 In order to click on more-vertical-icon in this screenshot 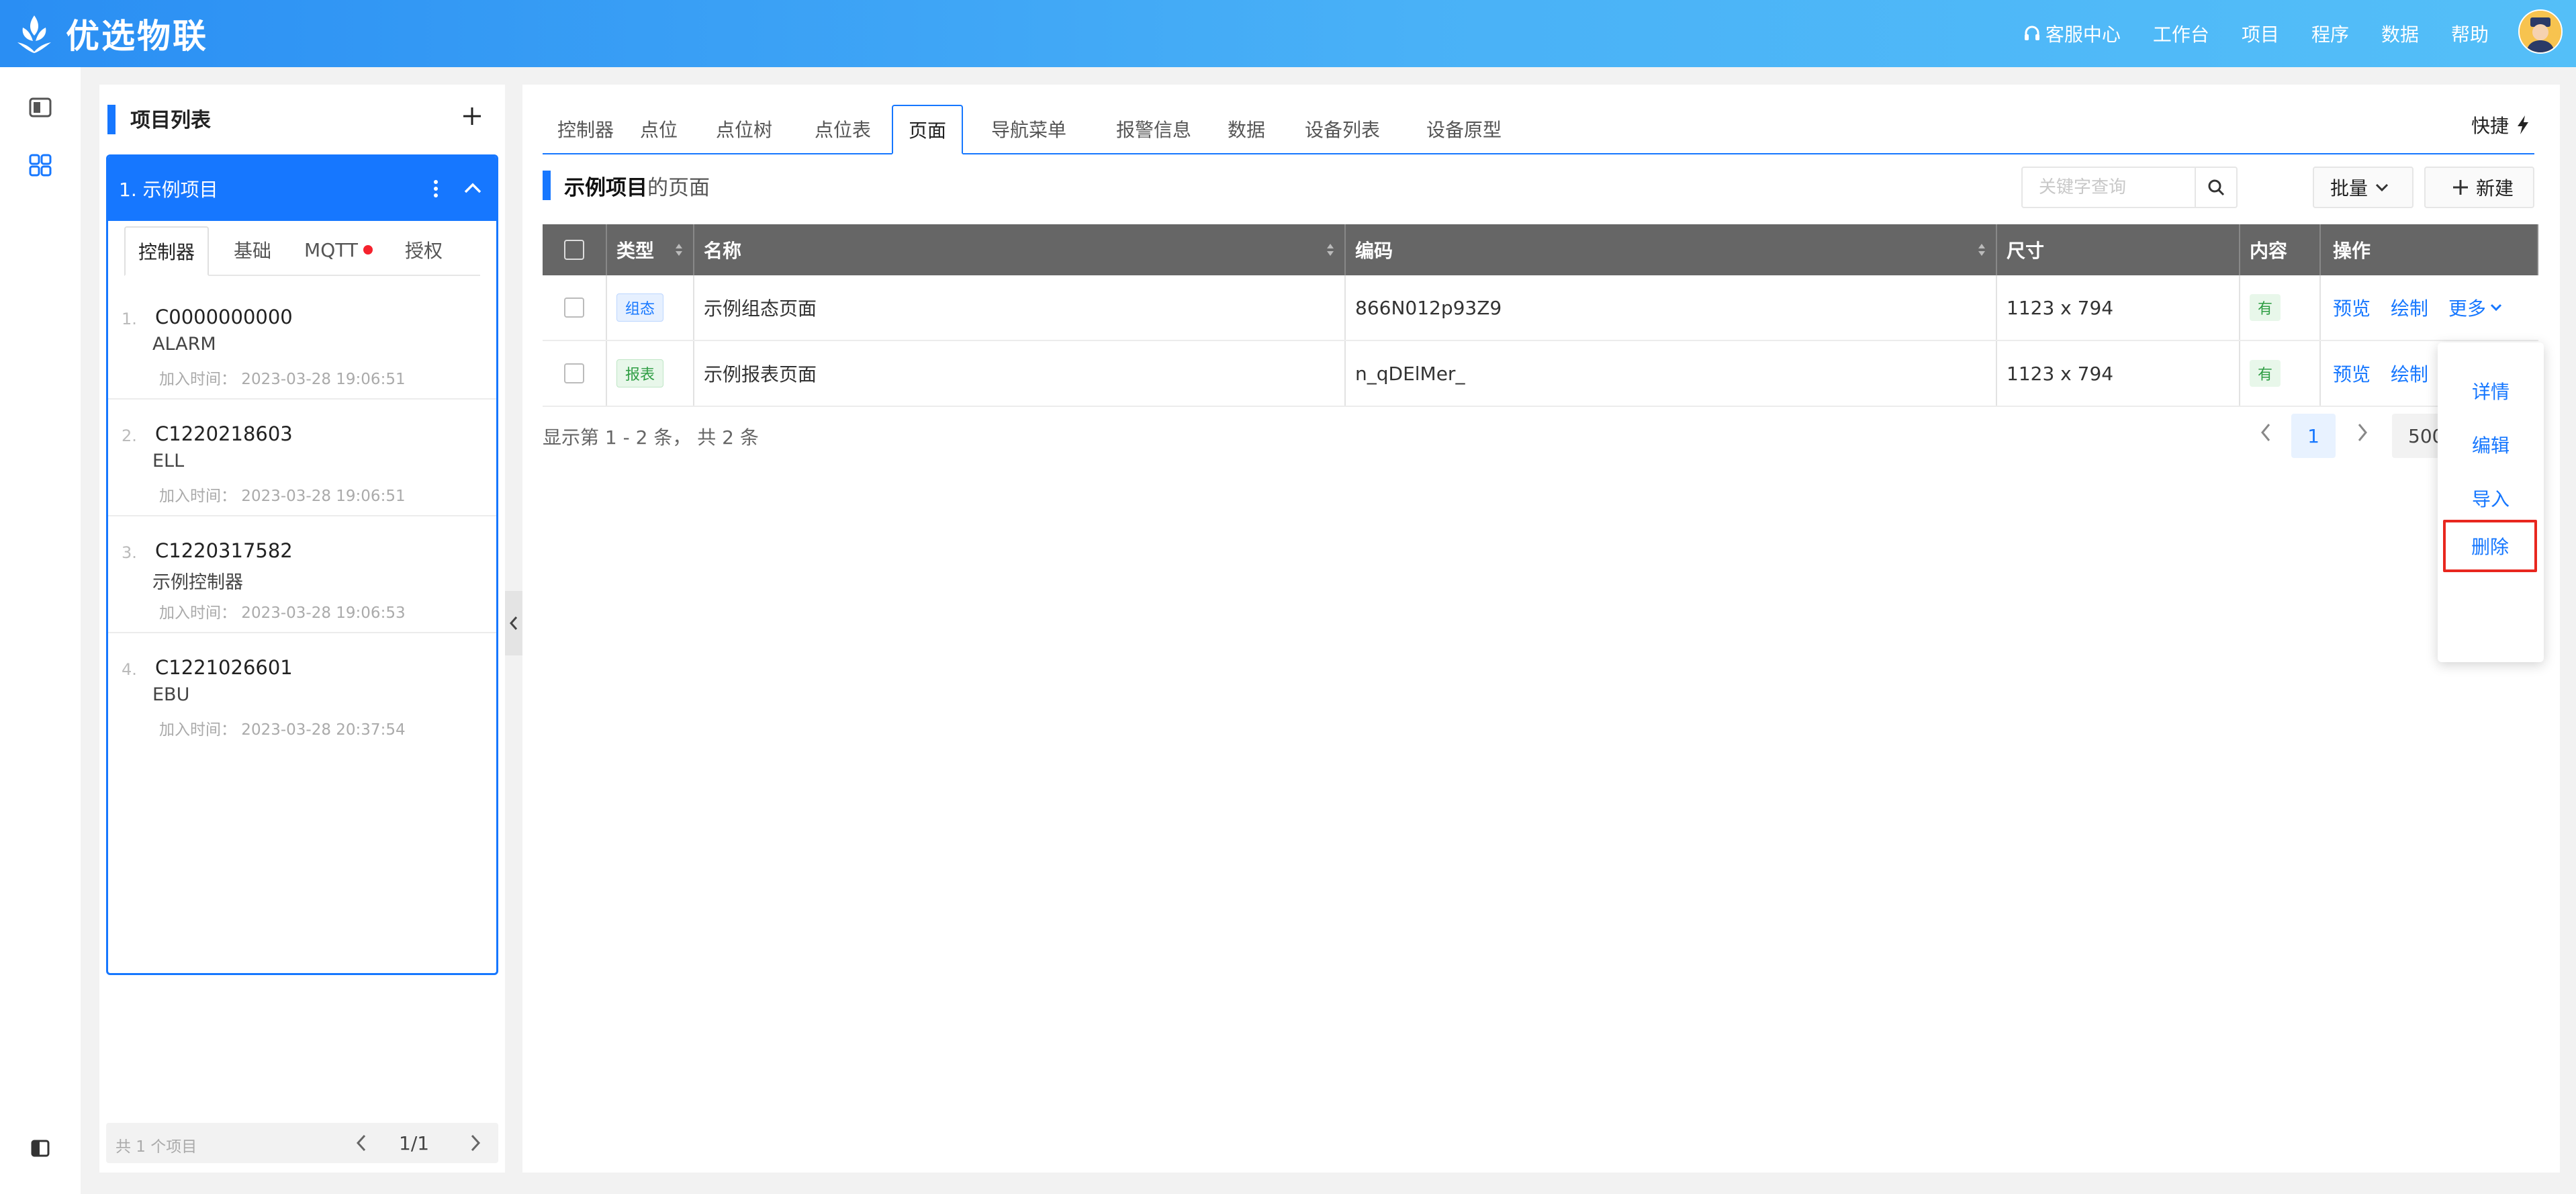, I will do `click(436, 189)`.